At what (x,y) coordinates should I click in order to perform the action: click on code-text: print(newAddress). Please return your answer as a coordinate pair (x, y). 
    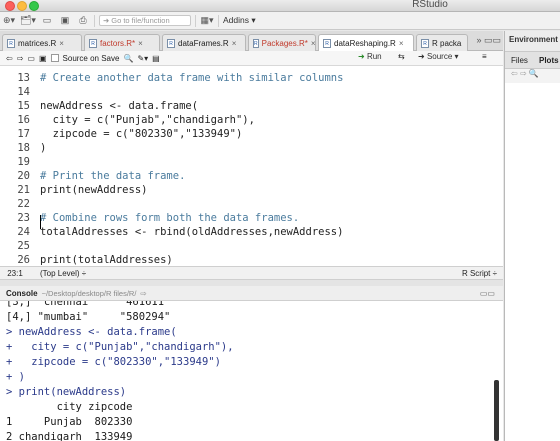
    Looking at the image, I should click on (94, 190).